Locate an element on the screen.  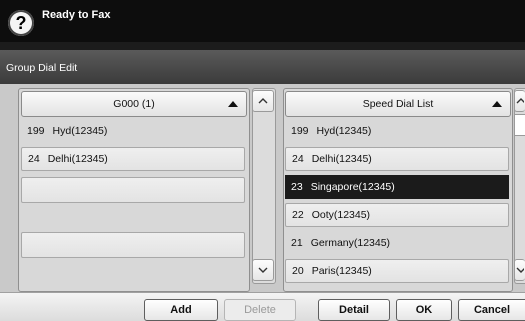
item-number: 23 is located at coordinates (297, 187).